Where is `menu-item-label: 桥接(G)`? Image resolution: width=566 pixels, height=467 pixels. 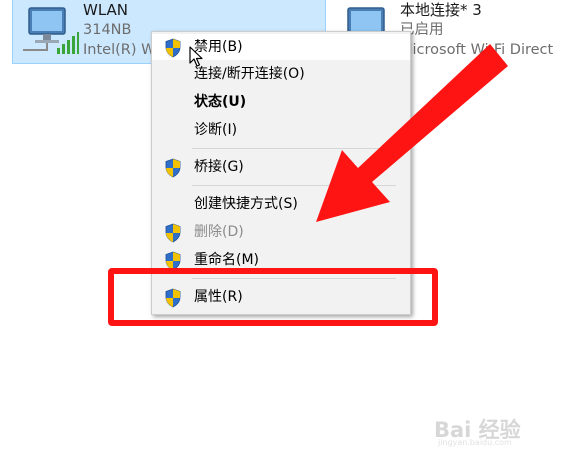
menu-item-label: 桥接(G) is located at coordinates (219, 167).